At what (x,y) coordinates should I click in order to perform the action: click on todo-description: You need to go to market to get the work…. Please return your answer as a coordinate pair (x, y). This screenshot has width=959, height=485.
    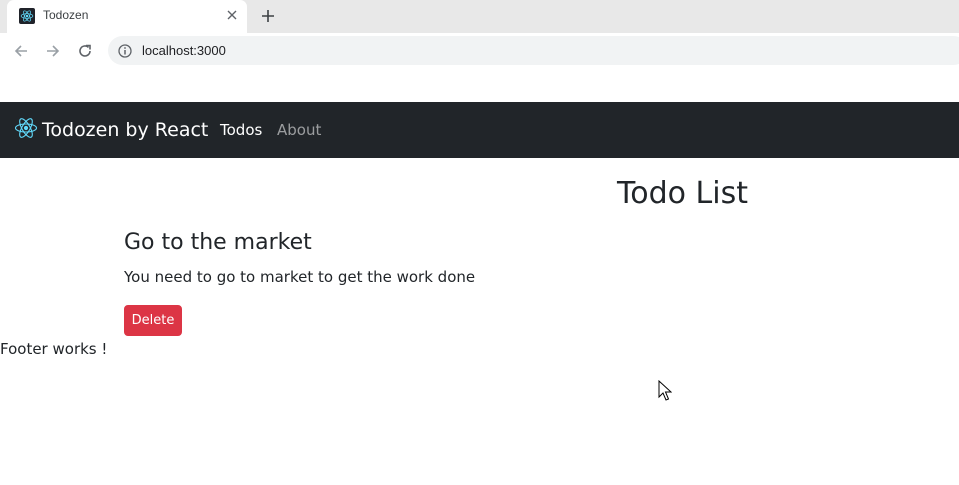
    Looking at the image, I should click on (300, 277).